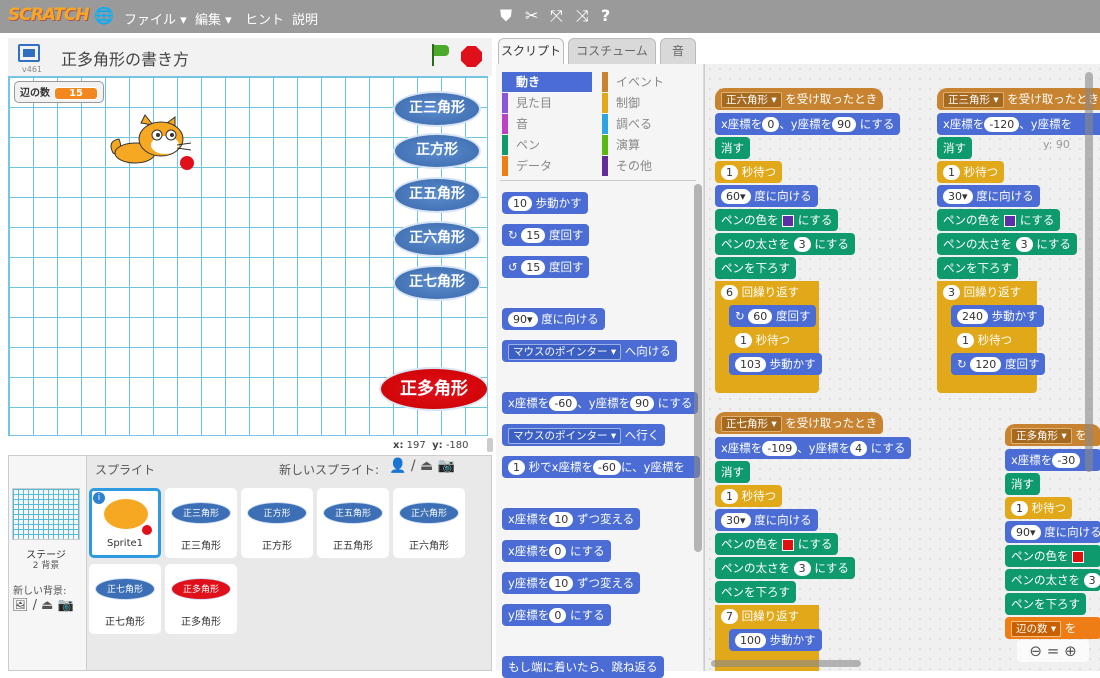 The image size is (1100, 678). Describe the element at coordinates (471, 56) in the screenshot. I see `stop-icon` at that location.